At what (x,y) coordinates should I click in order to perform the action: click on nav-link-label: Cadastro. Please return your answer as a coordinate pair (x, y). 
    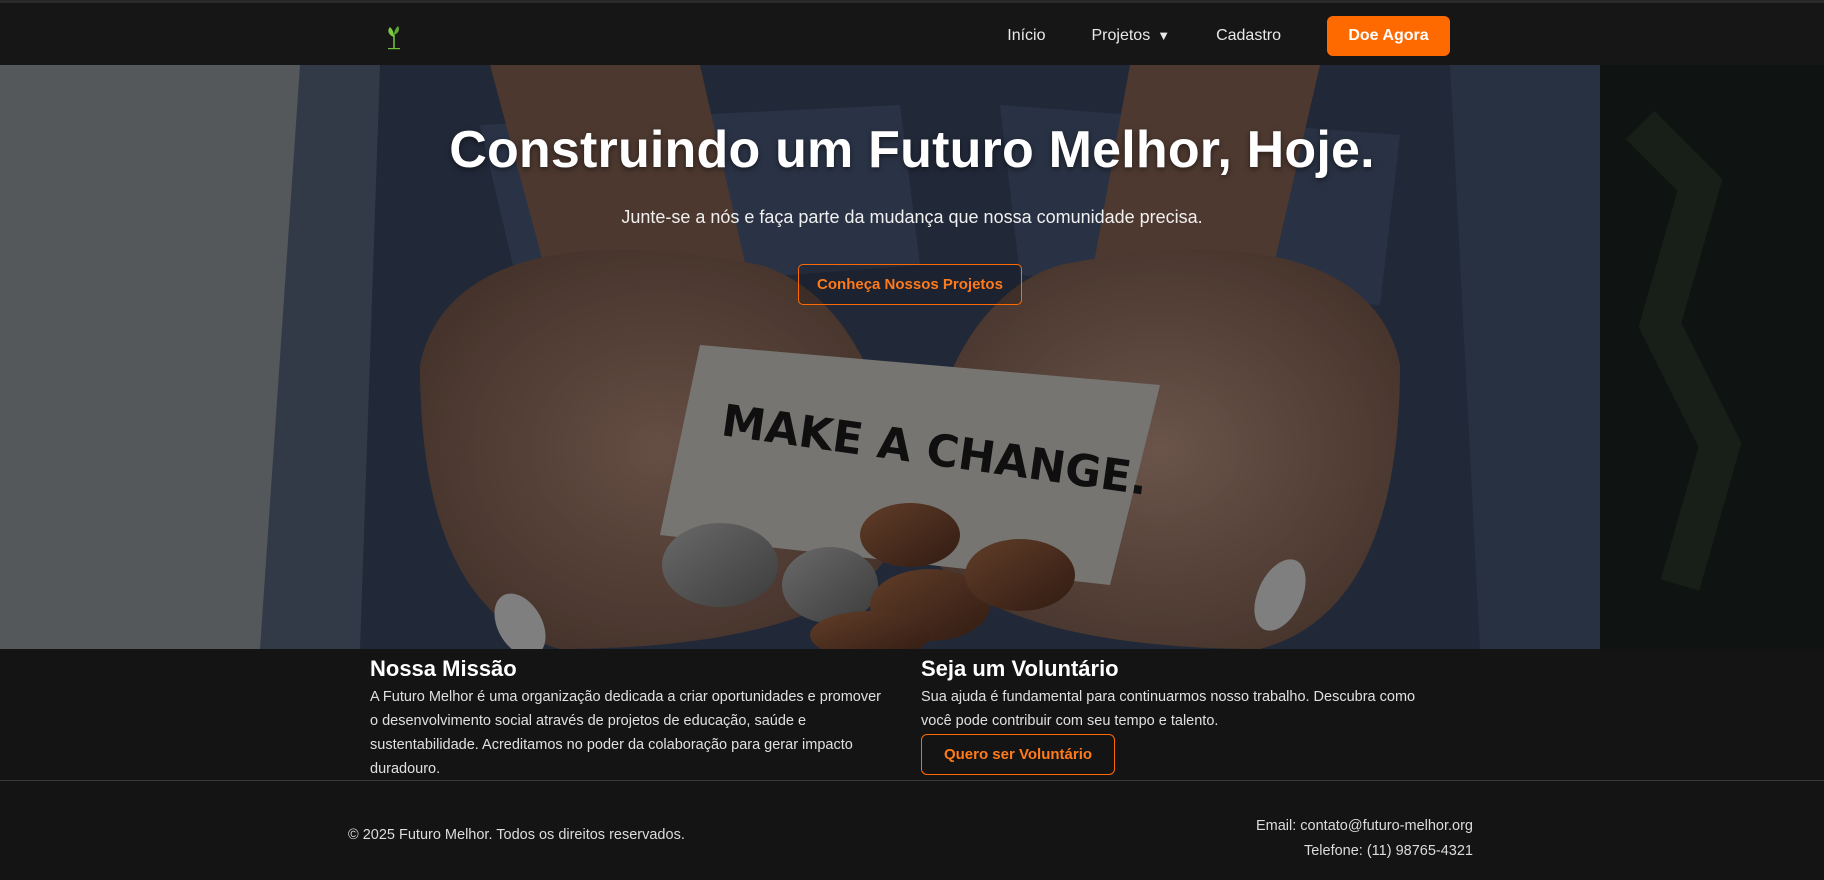
    Looking at the image, I should click on (1248, 35).